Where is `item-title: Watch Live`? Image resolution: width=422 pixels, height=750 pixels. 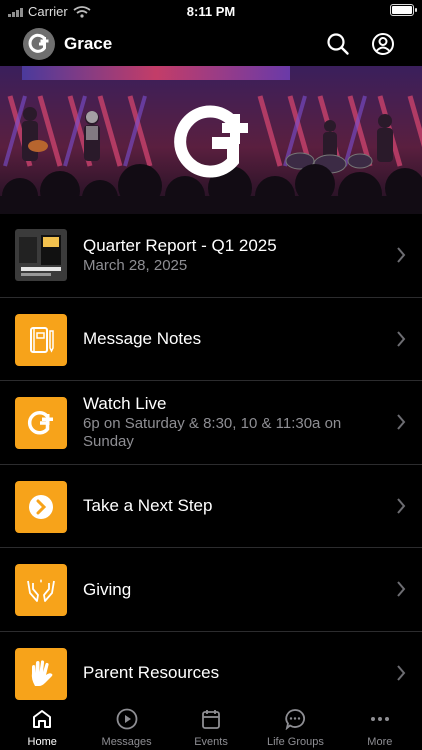 item-title: Watch Live is located at coordinates (125, 404).